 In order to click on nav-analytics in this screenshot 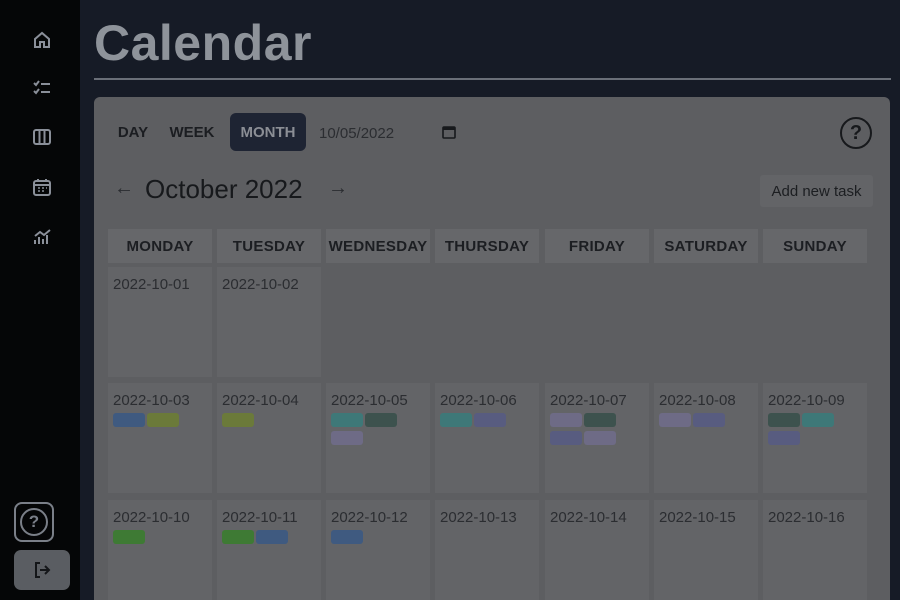, I will do `click(42, 237)`.